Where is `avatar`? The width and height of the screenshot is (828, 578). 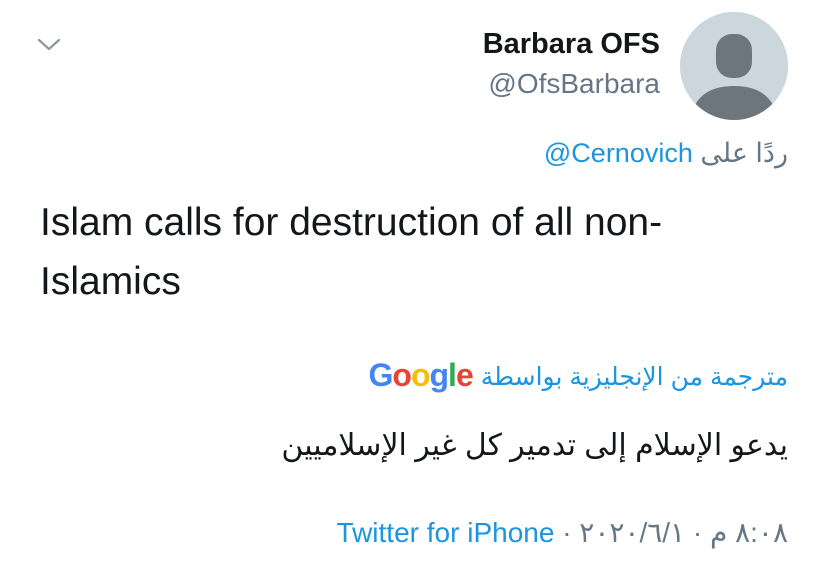
avatar is located at coordinates (734, 66).